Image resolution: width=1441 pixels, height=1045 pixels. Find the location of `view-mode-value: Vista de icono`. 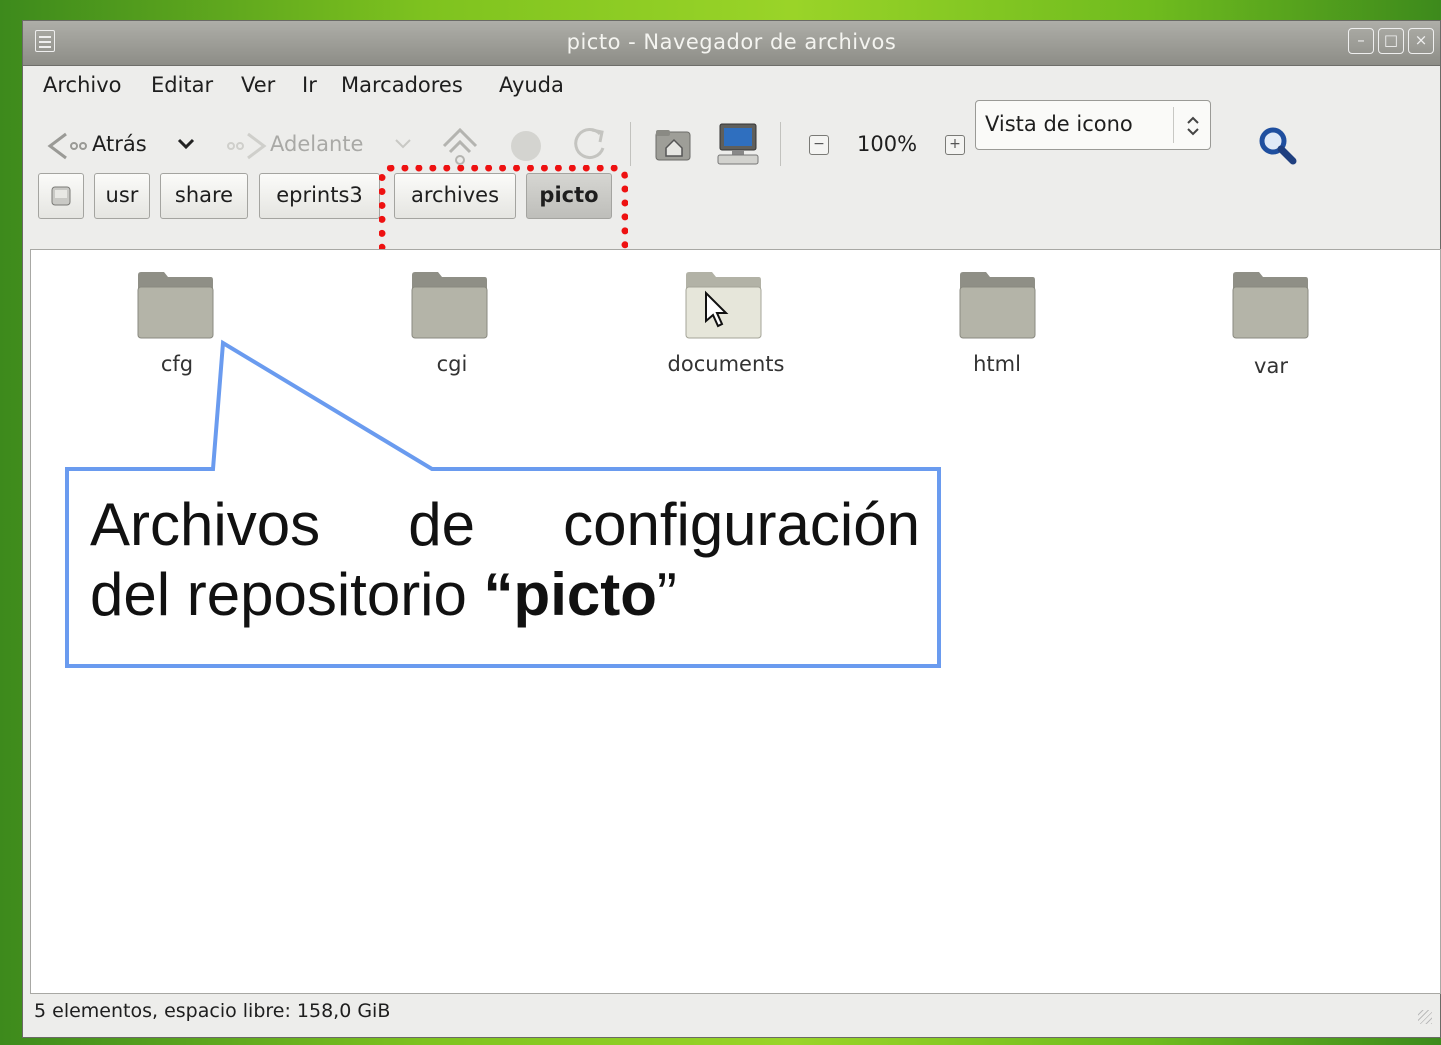

view-mode-value: Vista de icono is located at coordinates (1059, 124).